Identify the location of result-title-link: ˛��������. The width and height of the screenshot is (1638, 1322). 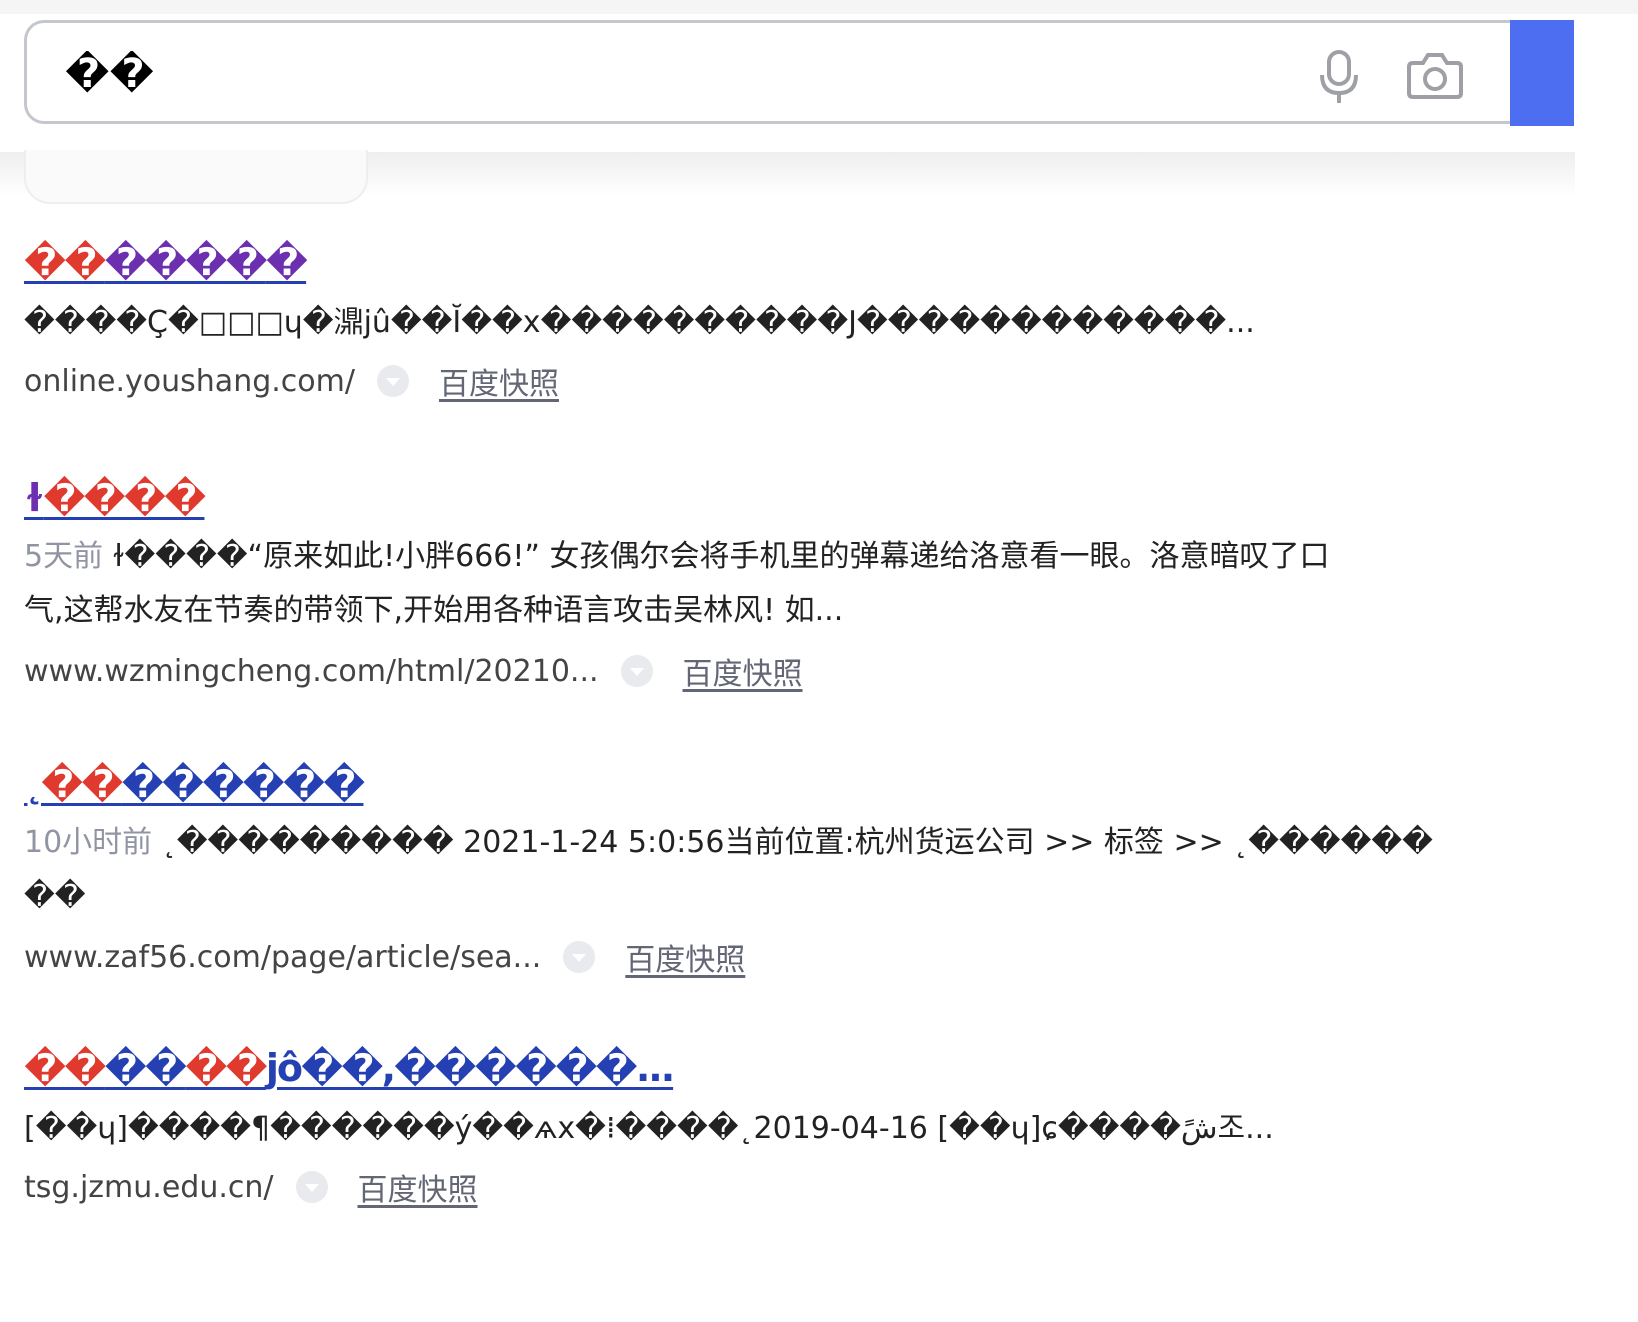
(195, 784).